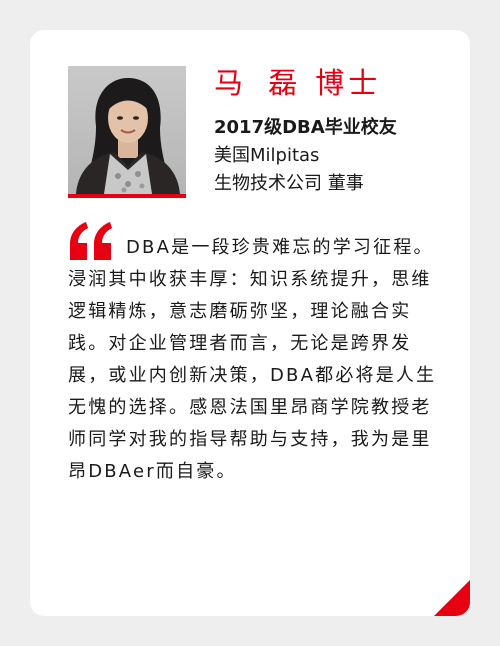  What do you see at coordinates (348, 83) in the screenshot?
I see `person-title: 博士` at bounding box center [348, 83].